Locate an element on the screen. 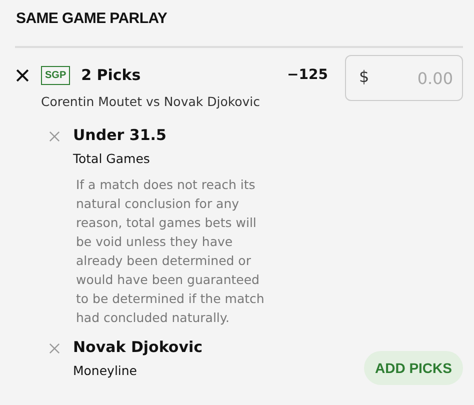 The height and width of the screenshot is (405, 474). matchup: Corentin Moutet vs Novak Djokovic is located at coordinates (151, 101).